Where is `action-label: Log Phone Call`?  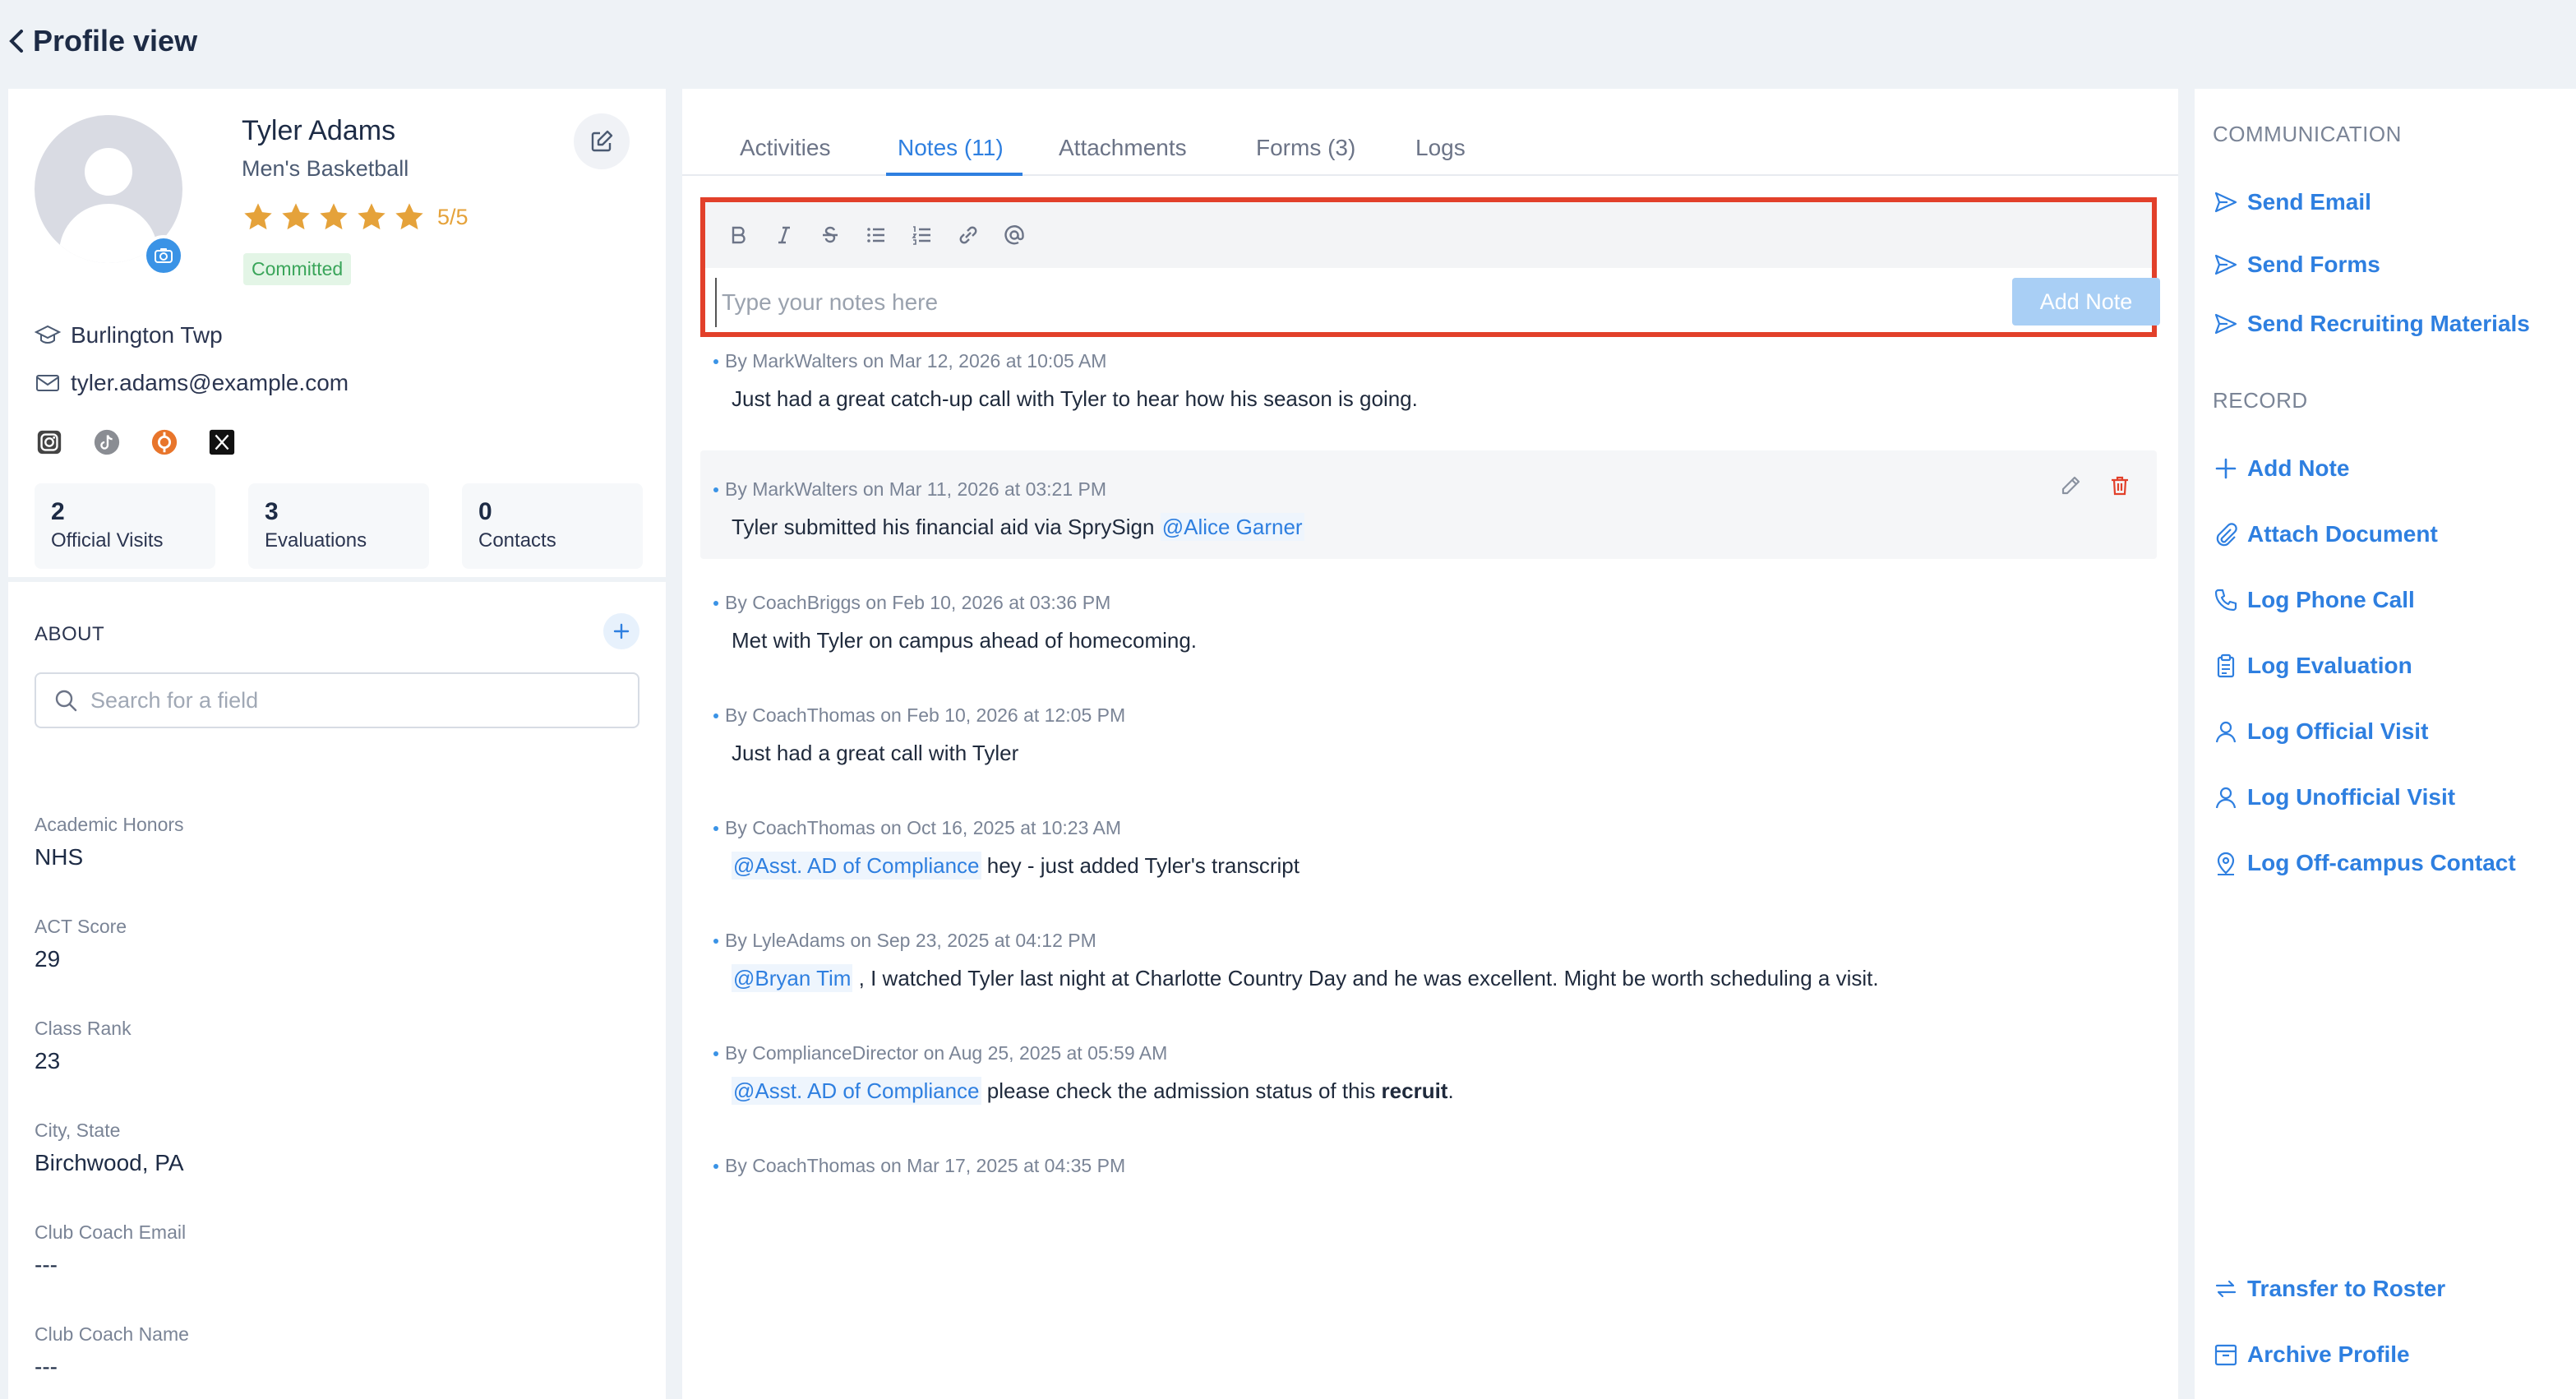 action-label: Log Phone Call is located at coordinates (2331, 599).